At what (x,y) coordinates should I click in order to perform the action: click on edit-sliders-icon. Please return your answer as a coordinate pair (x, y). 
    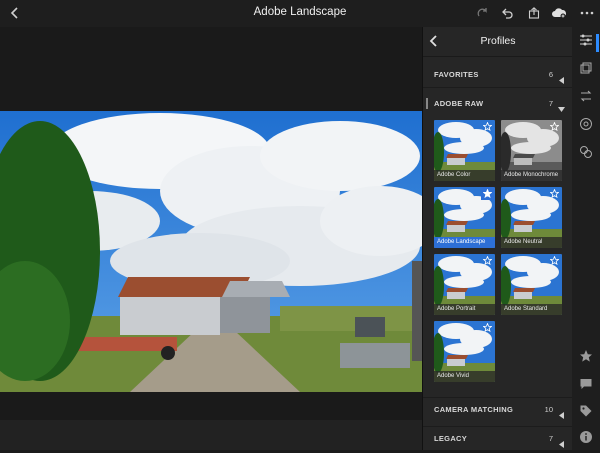
    Looking at the image, I should click on (586, 40).